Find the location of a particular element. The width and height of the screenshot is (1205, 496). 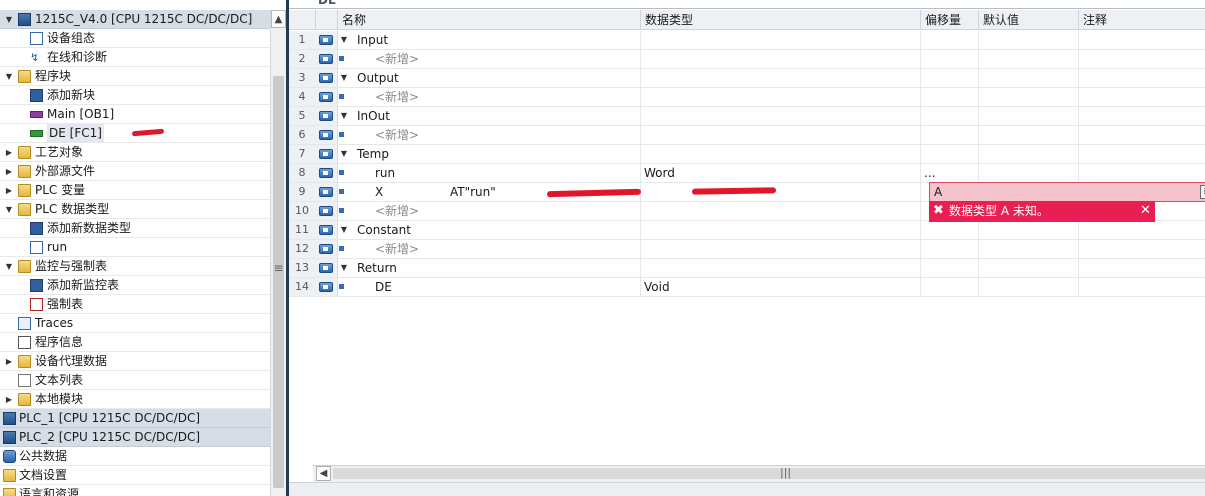

row-number: 4 is located at coordinates (302, 97).